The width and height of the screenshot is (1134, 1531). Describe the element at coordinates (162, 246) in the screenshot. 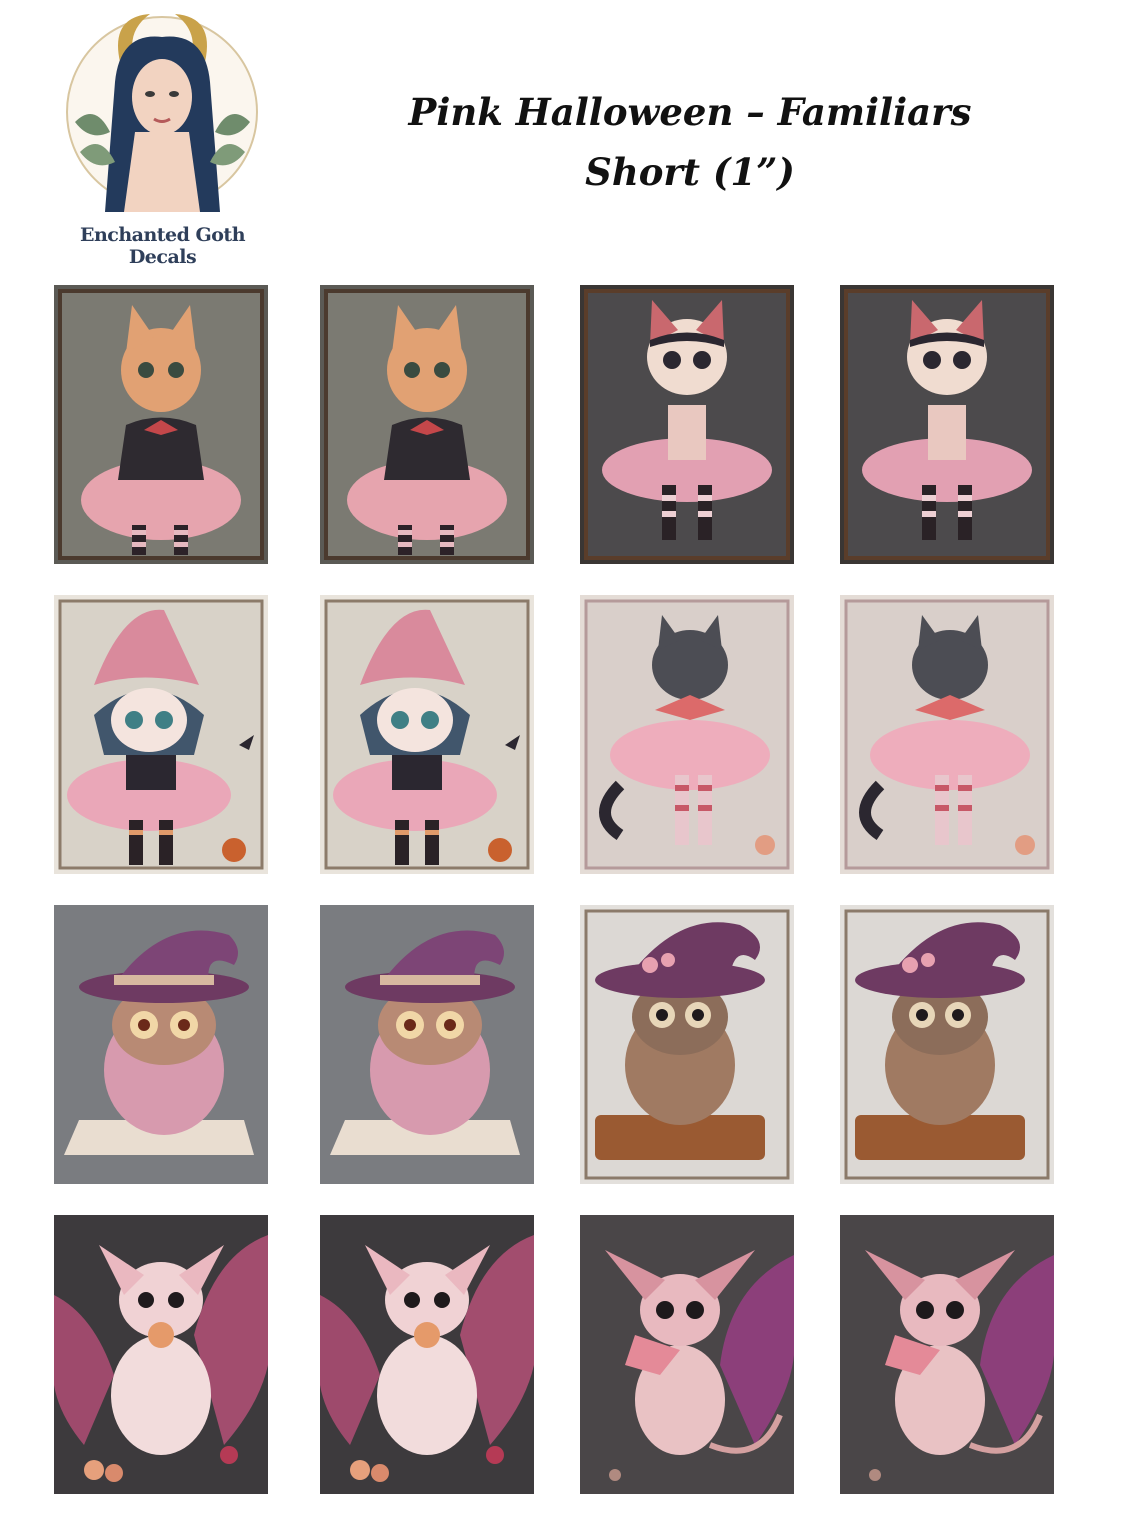

I see `brand-name: Enchanted Goth Decals` at that location.